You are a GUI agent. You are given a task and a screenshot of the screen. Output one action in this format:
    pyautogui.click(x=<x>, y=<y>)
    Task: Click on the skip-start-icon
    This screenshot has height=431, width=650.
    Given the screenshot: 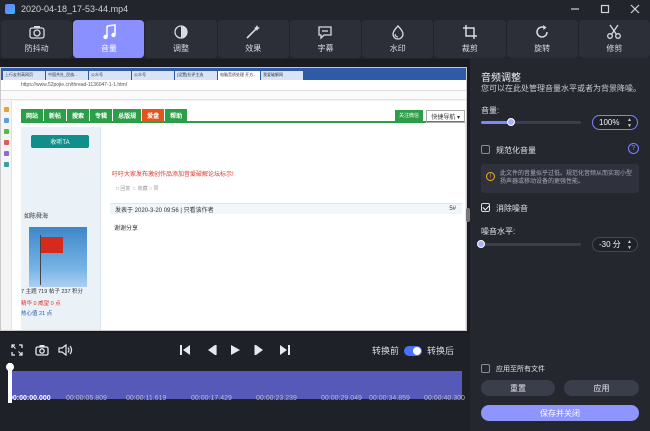 What is the action you would take?
    pyautogui.click(x=185, y=350)
    